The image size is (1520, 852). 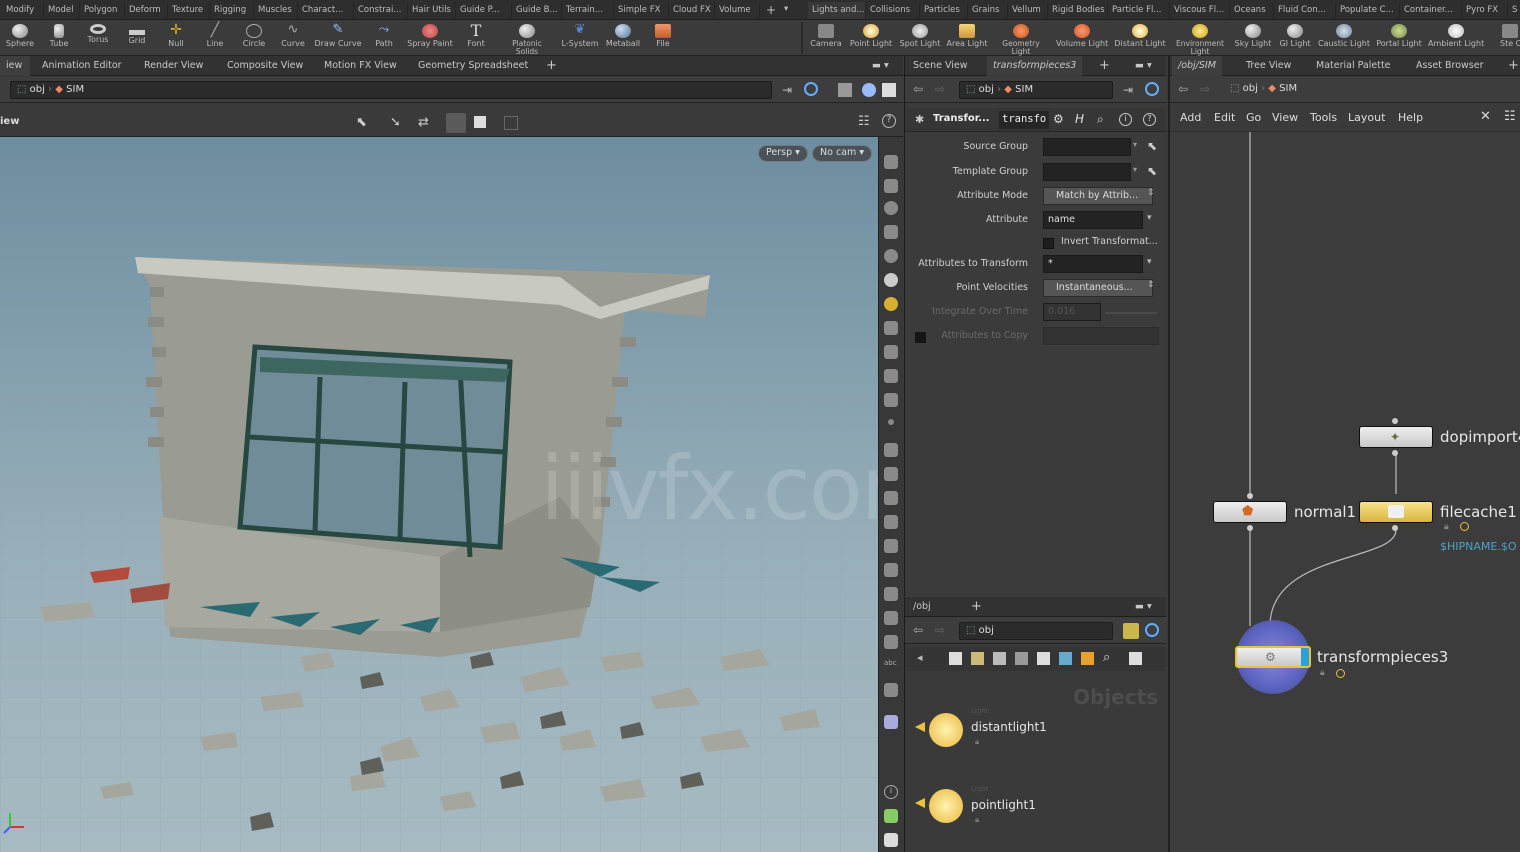 I want to click on point-numbers-icon, so click(x=891, y=522).